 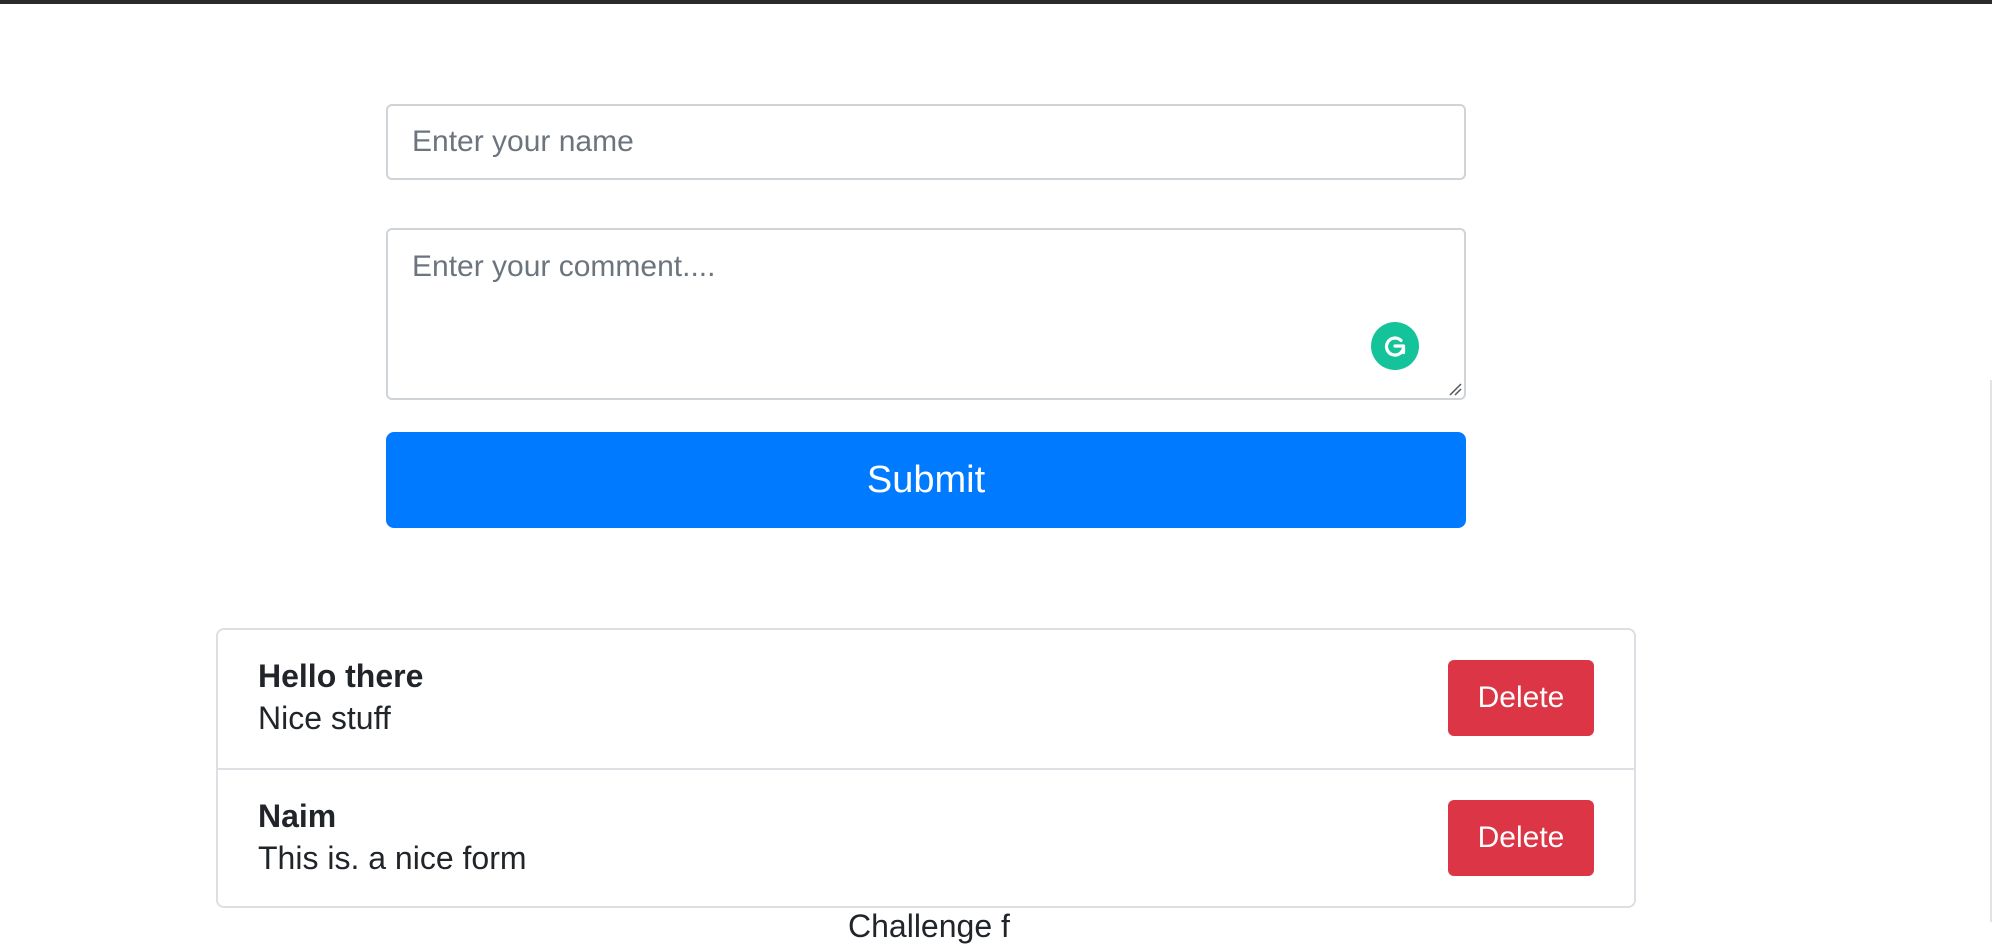 I want to click on comment-item: Naim This is. a nice form Delete, so click(x=926, y=837).